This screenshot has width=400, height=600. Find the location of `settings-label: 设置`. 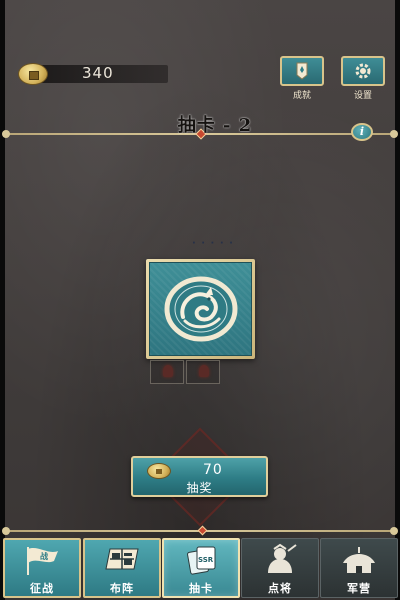

settings-label: 设置 is located at coordinates (362, 96).